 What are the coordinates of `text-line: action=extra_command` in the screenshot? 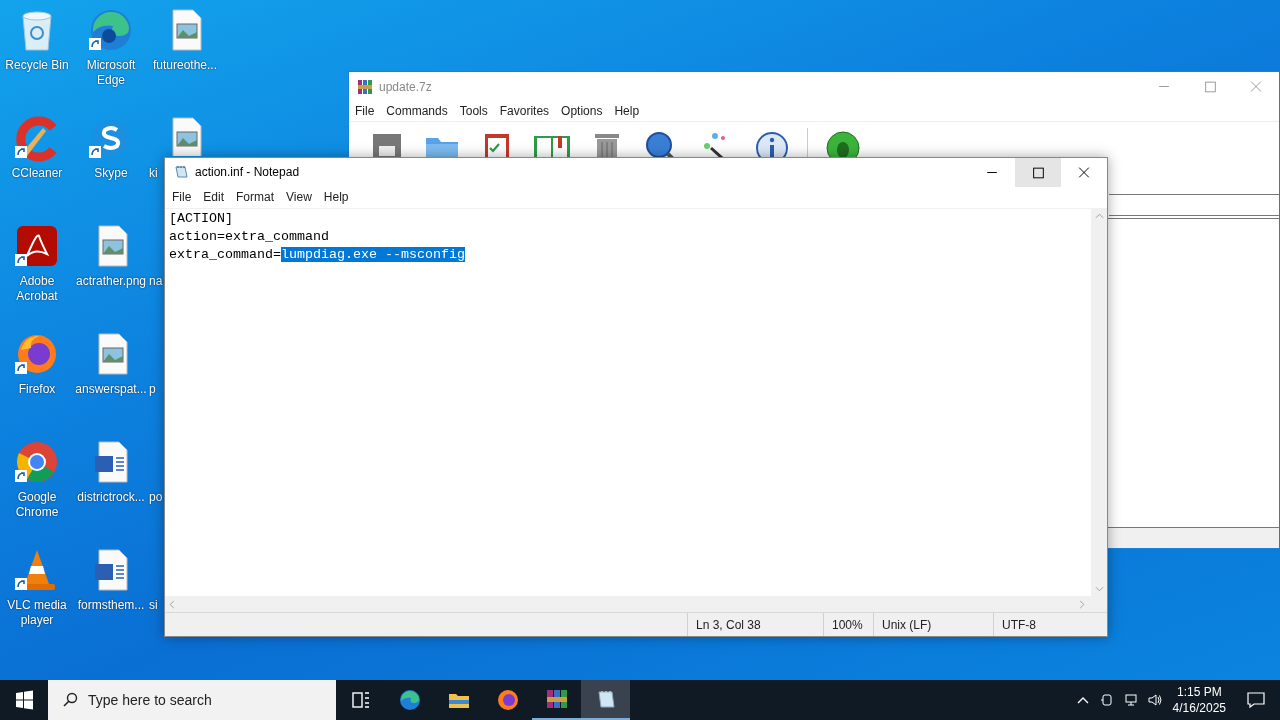 It's located at (249, 236).